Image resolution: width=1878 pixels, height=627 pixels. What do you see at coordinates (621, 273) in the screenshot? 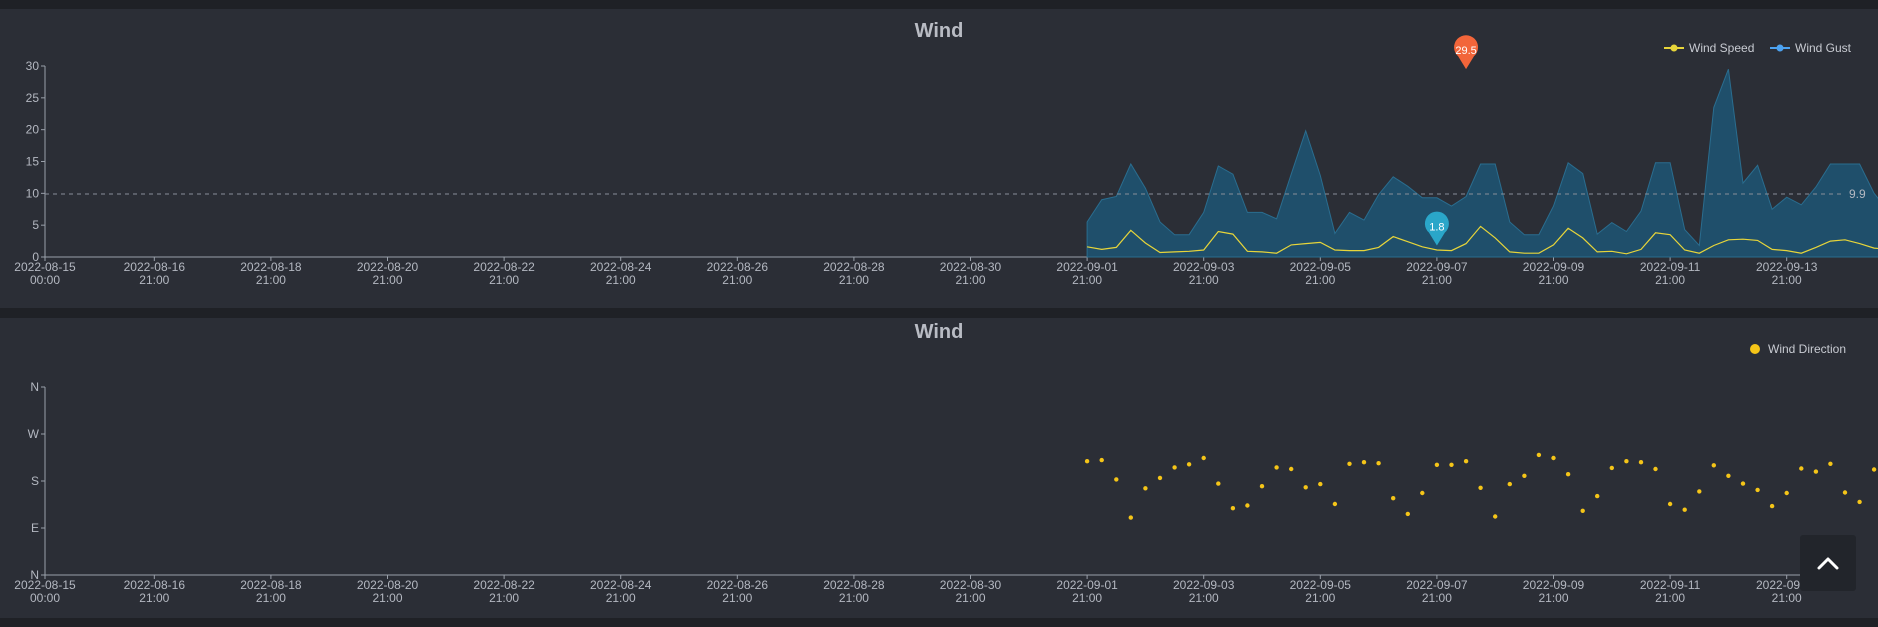
I see `x-tick-label: 2022-08-24 21:00` at bounding box center [621, 273].